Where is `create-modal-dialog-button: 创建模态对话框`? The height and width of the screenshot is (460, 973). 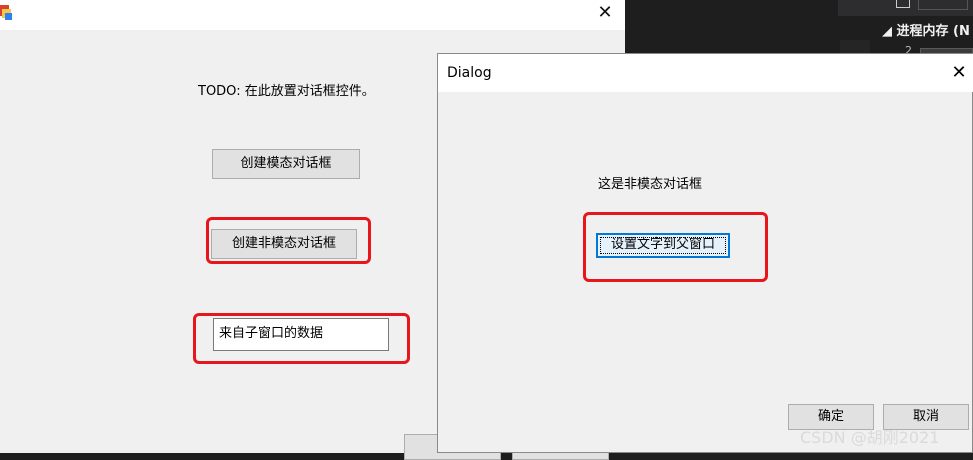 create-modal-dialog-button: 创建模态对话框 is located at coordinates (286, 164).